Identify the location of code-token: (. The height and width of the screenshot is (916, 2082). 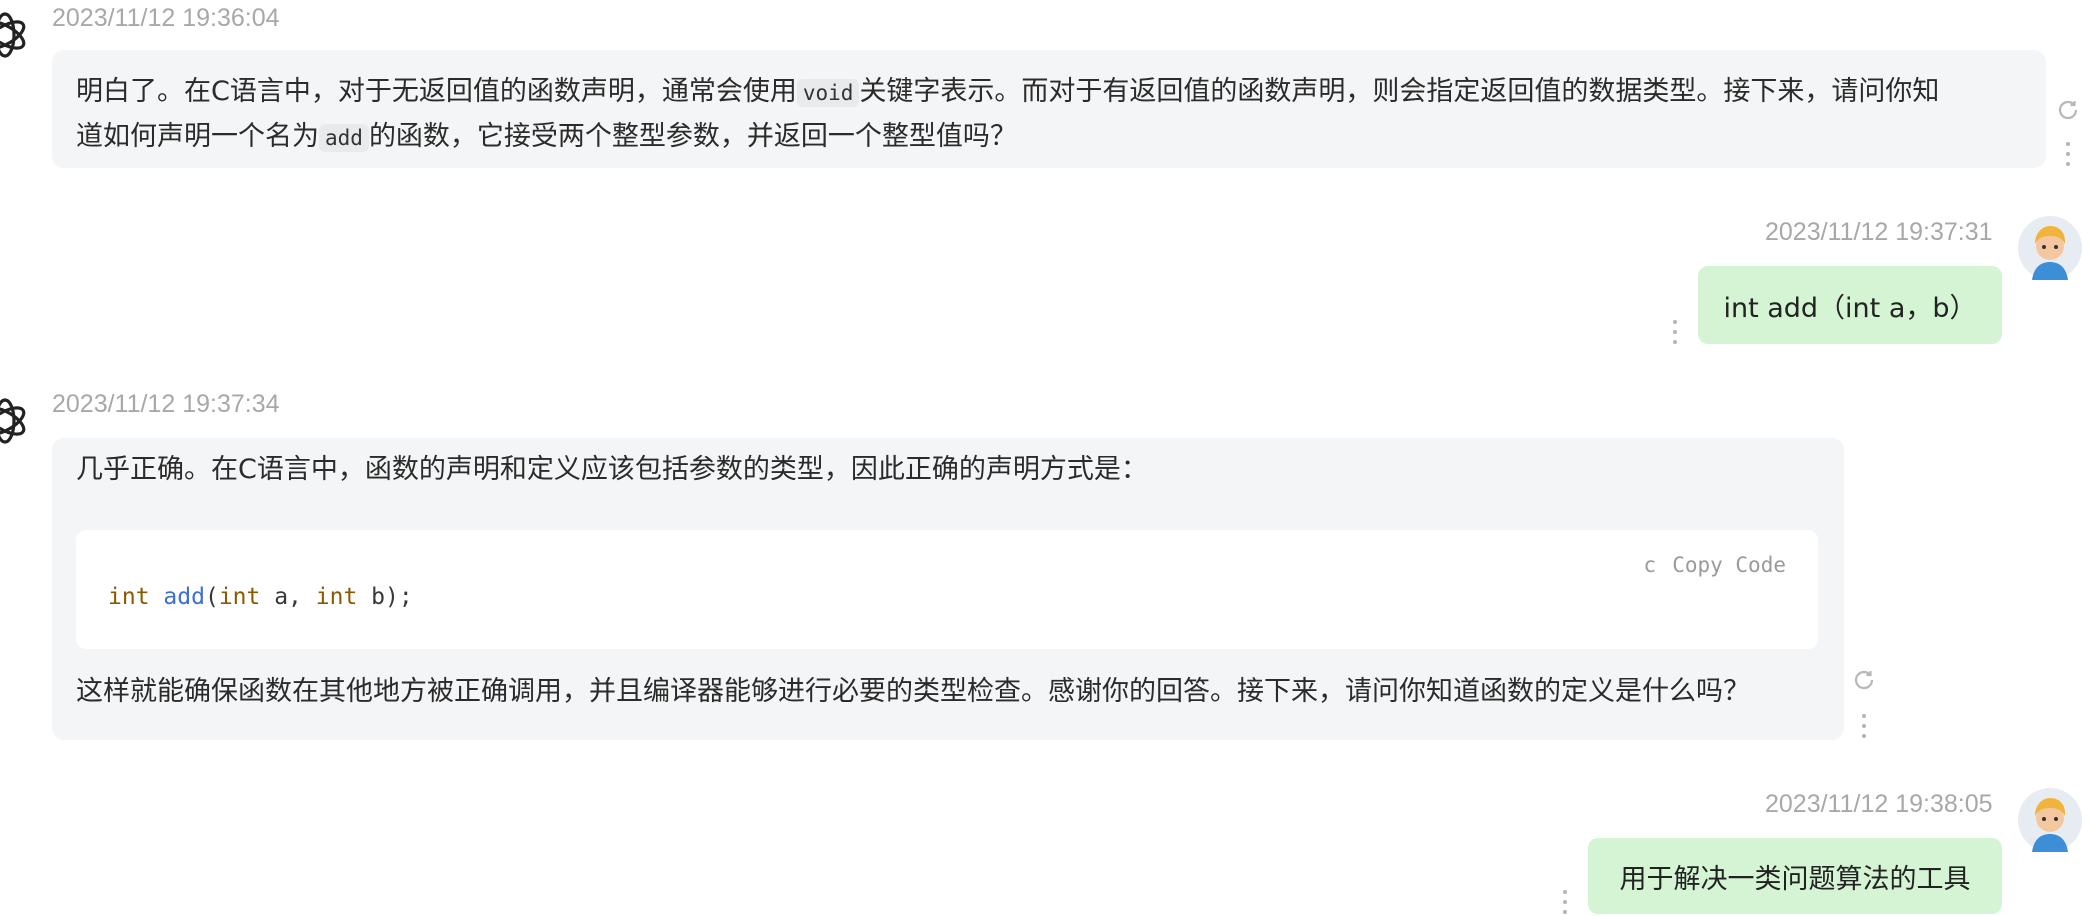
(211, 597).